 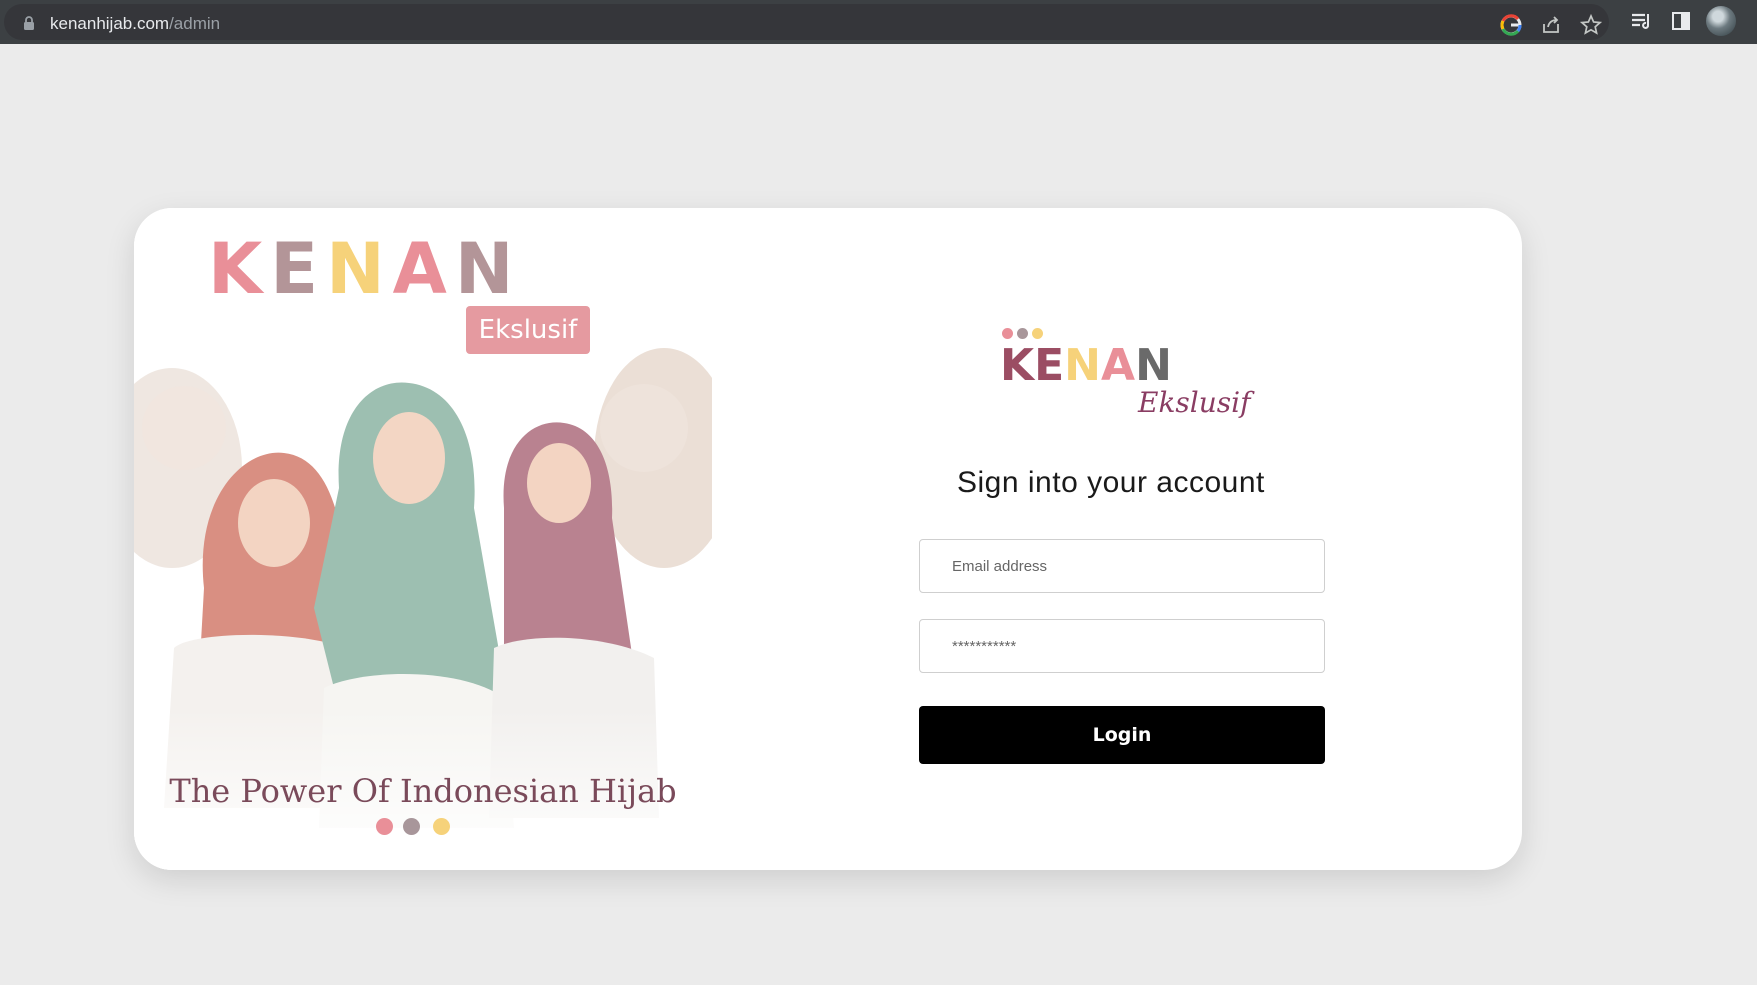 What do you see at coordinates (1122, 566) in the screenshot?
I see `email-input` at bounding box center [1122, 566].